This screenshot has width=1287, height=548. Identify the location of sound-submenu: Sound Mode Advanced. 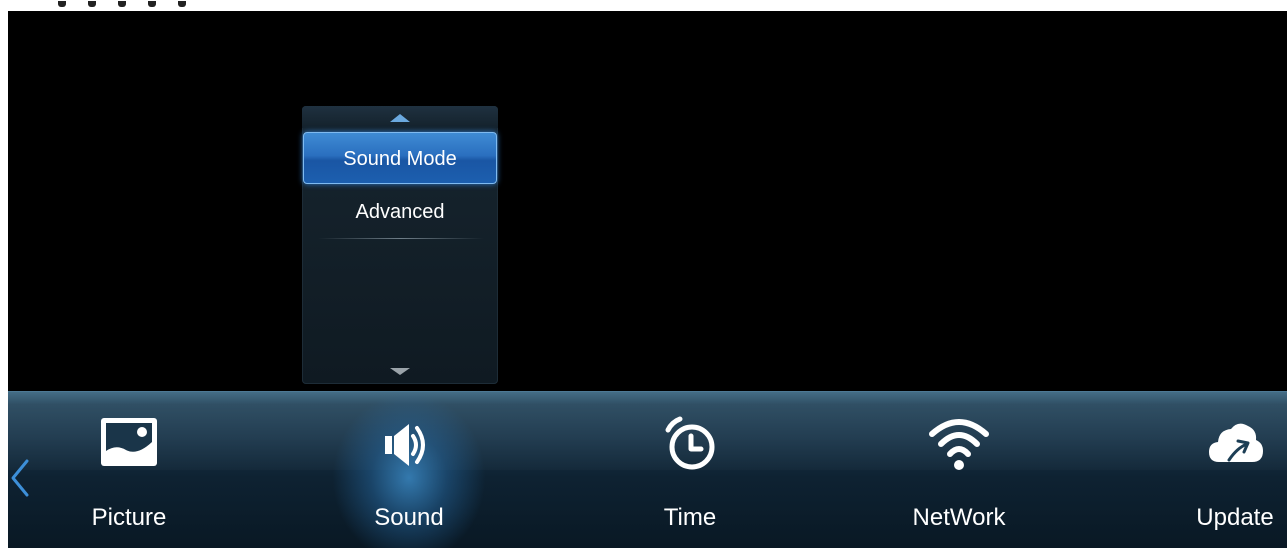
(400, 245).